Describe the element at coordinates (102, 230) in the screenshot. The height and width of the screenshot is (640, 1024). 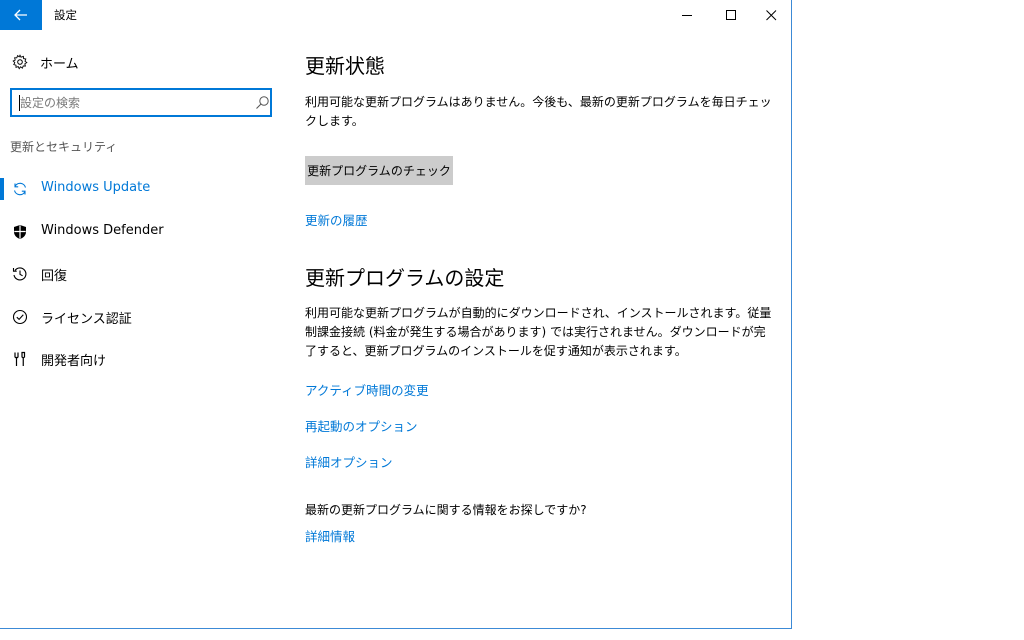
I see `sidebar-item-label: Windows Defender` at that location.